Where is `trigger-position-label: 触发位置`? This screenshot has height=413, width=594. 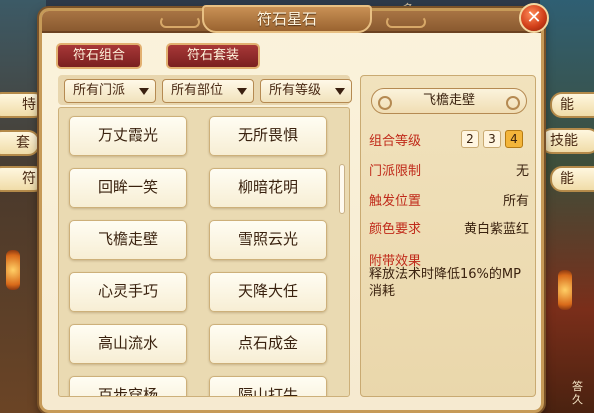
trigger-position-label: 触发位置 is located at coordinates (395, 201).